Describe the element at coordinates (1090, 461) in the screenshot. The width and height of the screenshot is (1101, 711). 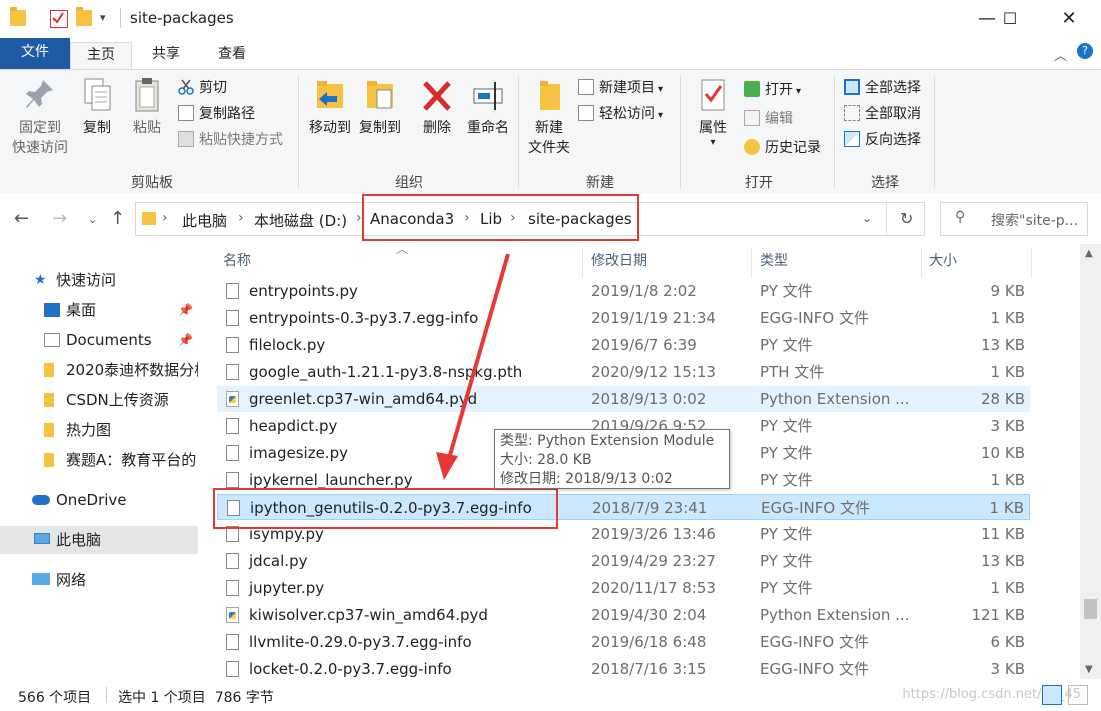
I see `vertical-scrollbar: ▲ ▼` at that location.